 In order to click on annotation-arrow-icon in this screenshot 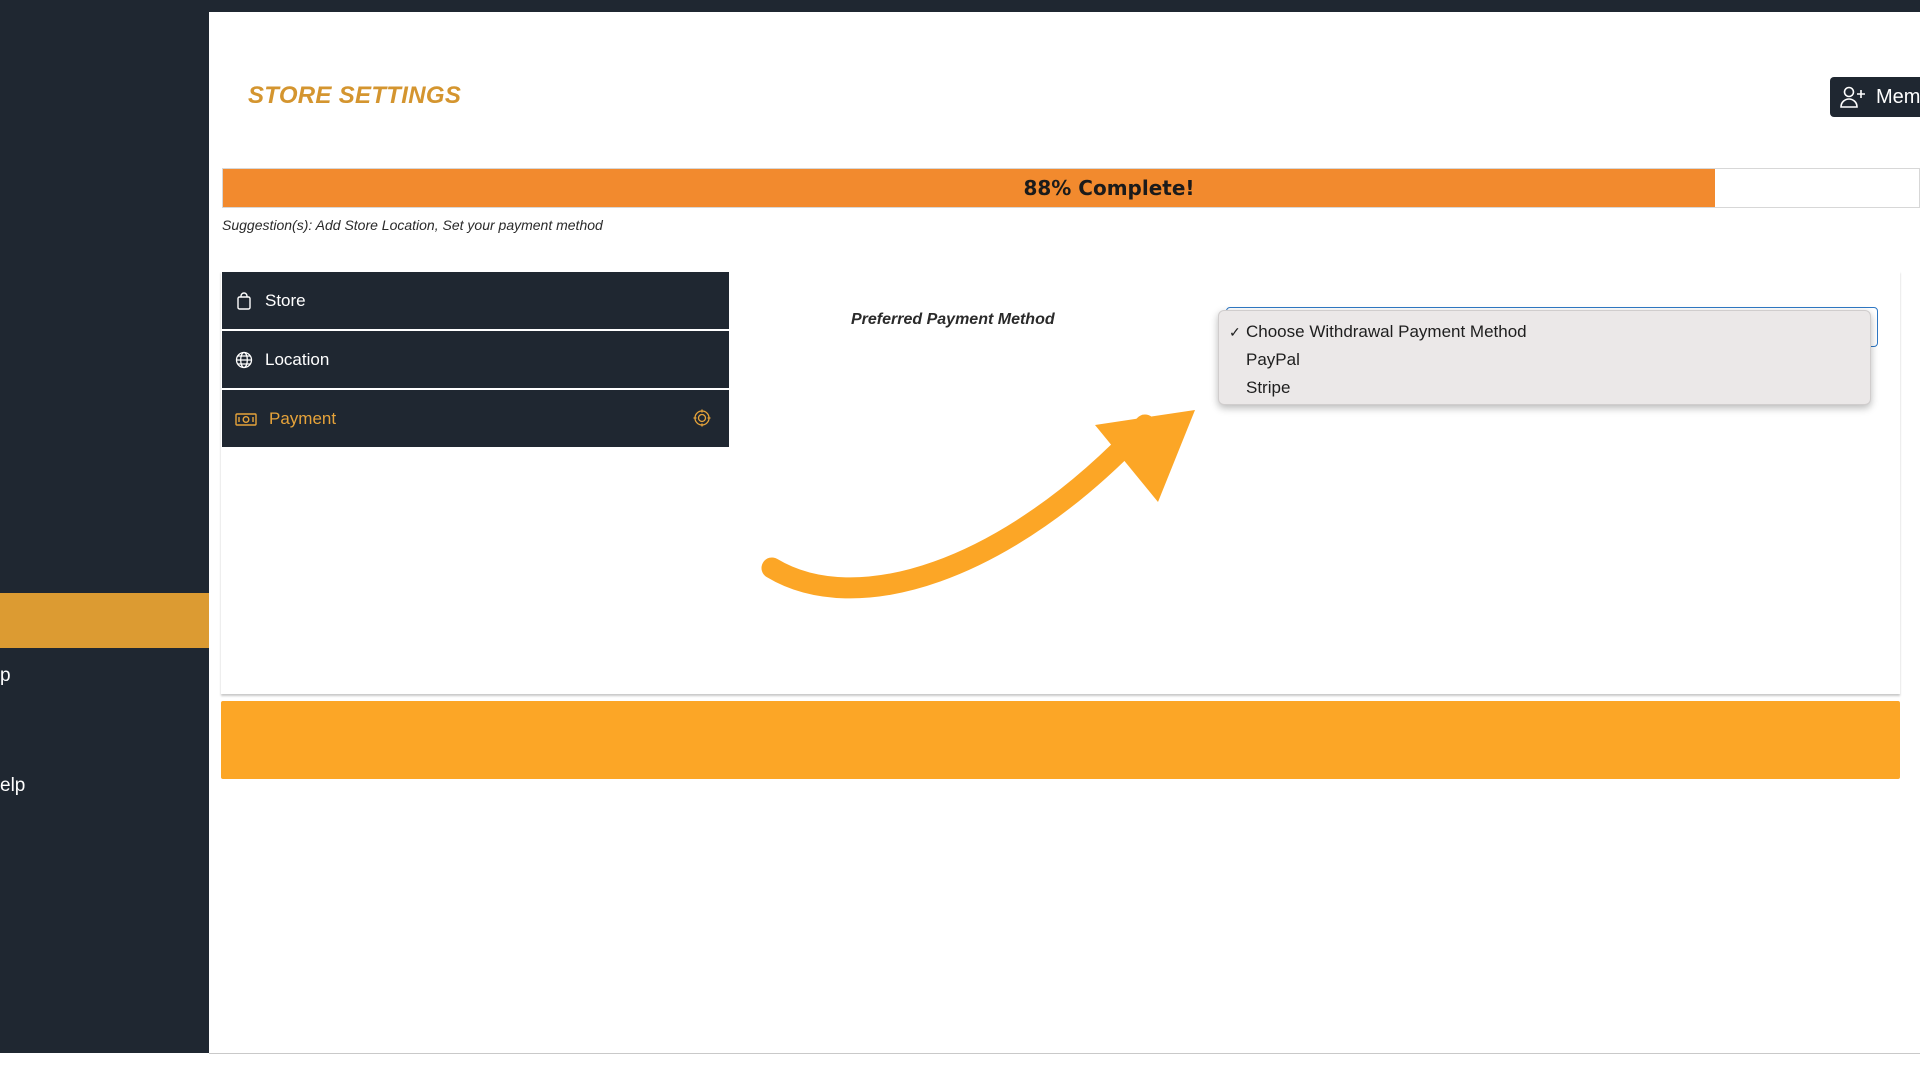, I will do `click(978, 504)`.